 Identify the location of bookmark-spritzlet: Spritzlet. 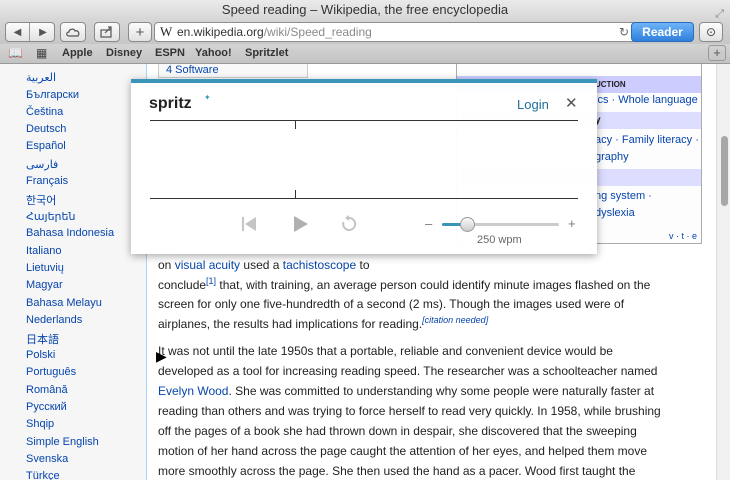
(266, 53).